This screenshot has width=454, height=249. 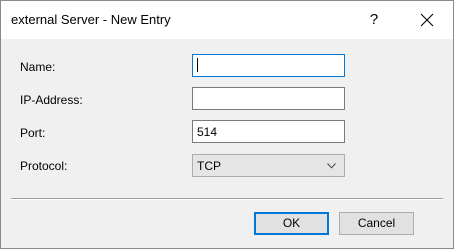 What do you see at coordinates (268, 131) in the screenshot?
I see `port-input` at bounding box center [268, 131].